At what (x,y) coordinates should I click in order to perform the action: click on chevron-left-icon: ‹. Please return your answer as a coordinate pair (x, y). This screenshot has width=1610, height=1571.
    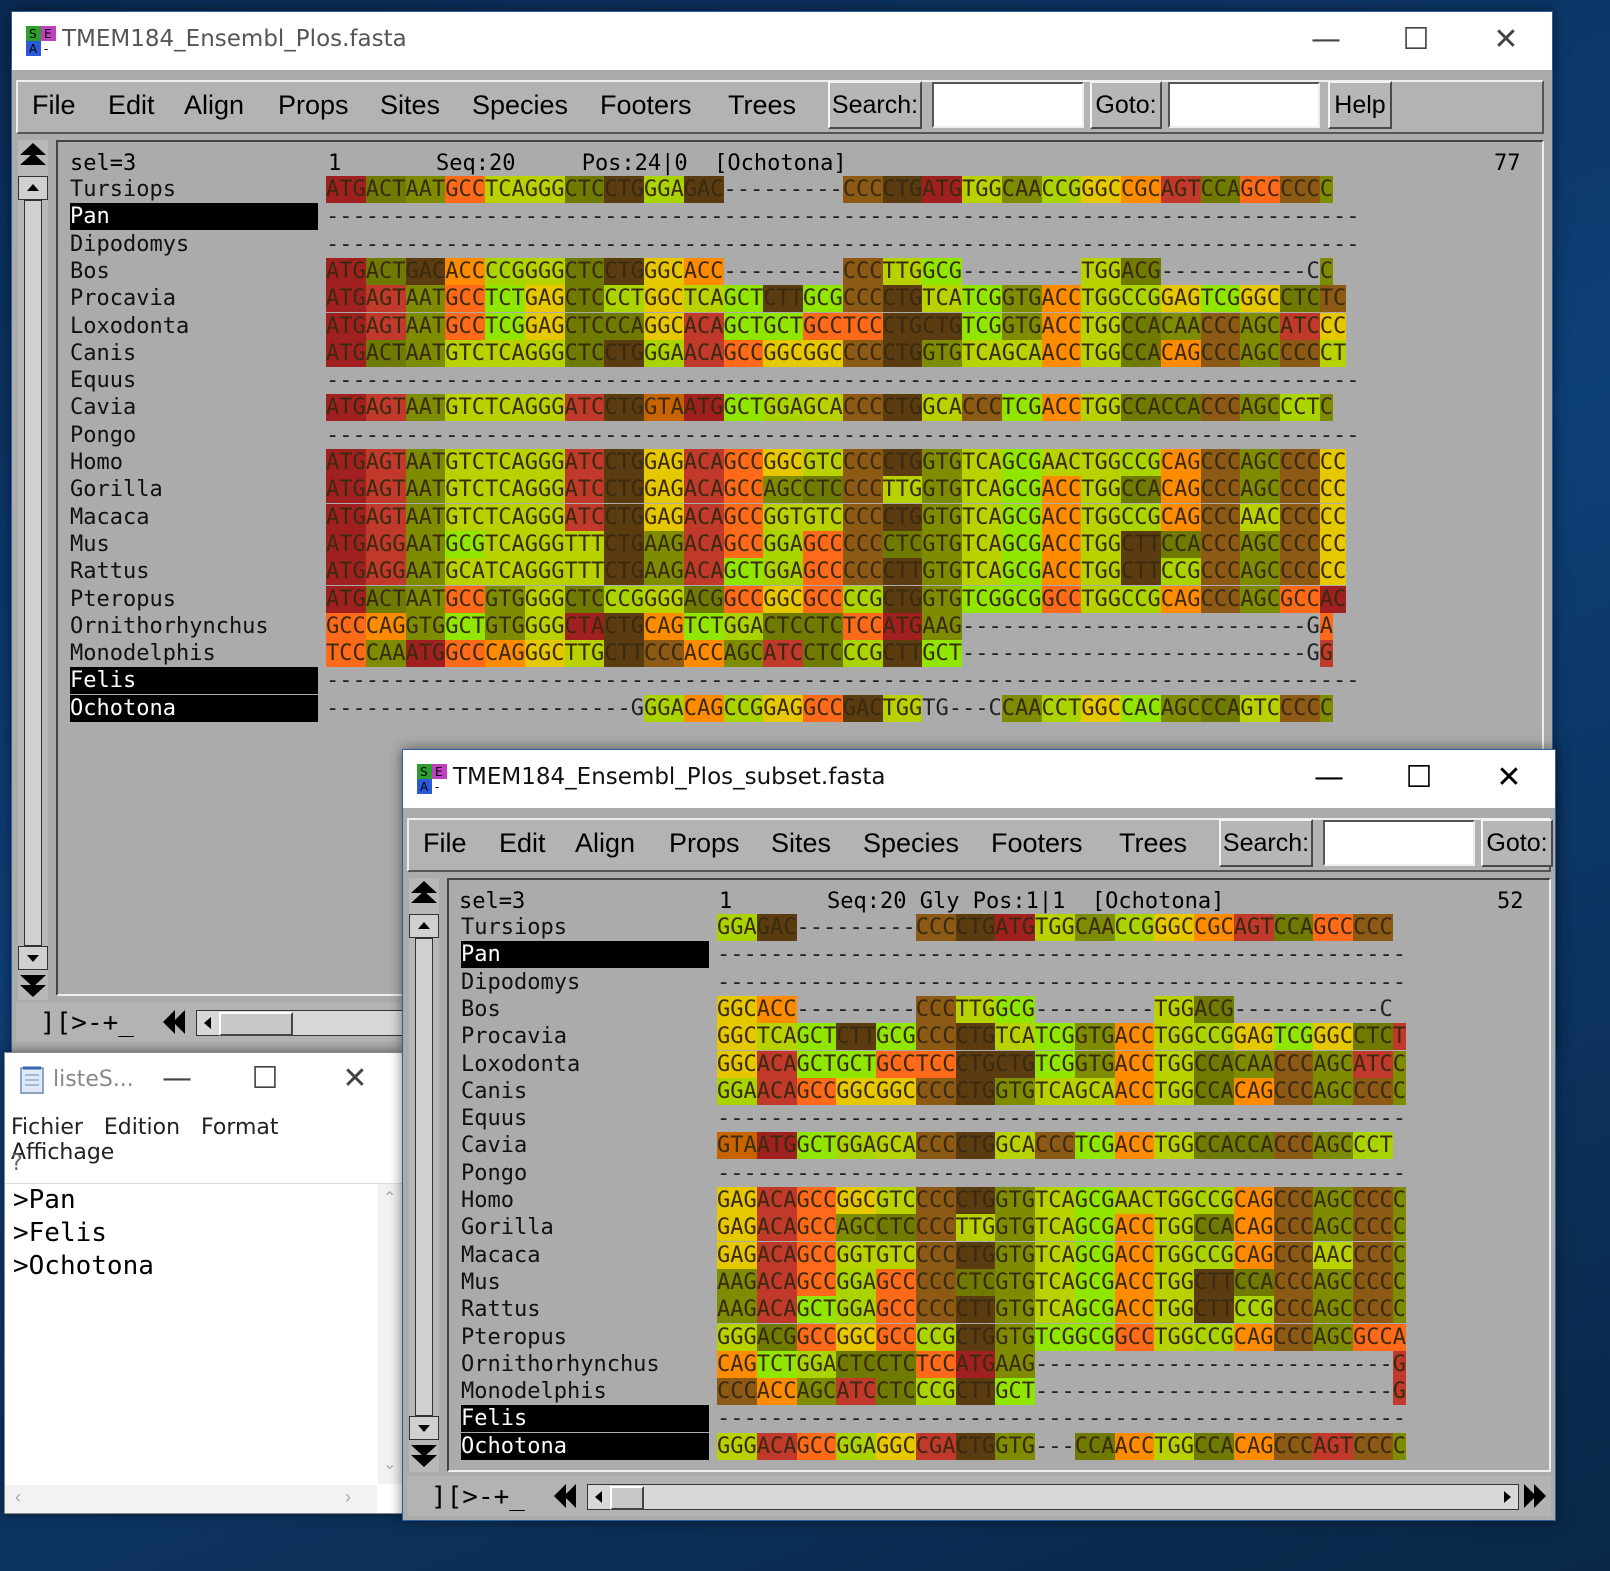
    Looking at the image, I should click on (18, 1497).